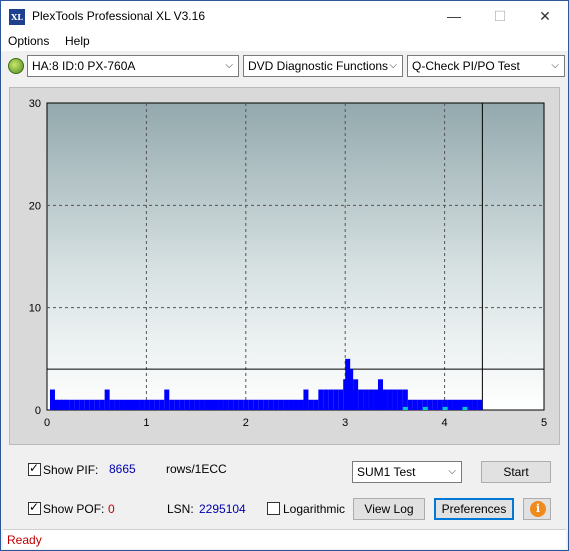 The image size is (569, 551). What do you see at coordinates (16, 66) in the screenshot?
I see `drive-status-icon` at bounding box center [16, 66].